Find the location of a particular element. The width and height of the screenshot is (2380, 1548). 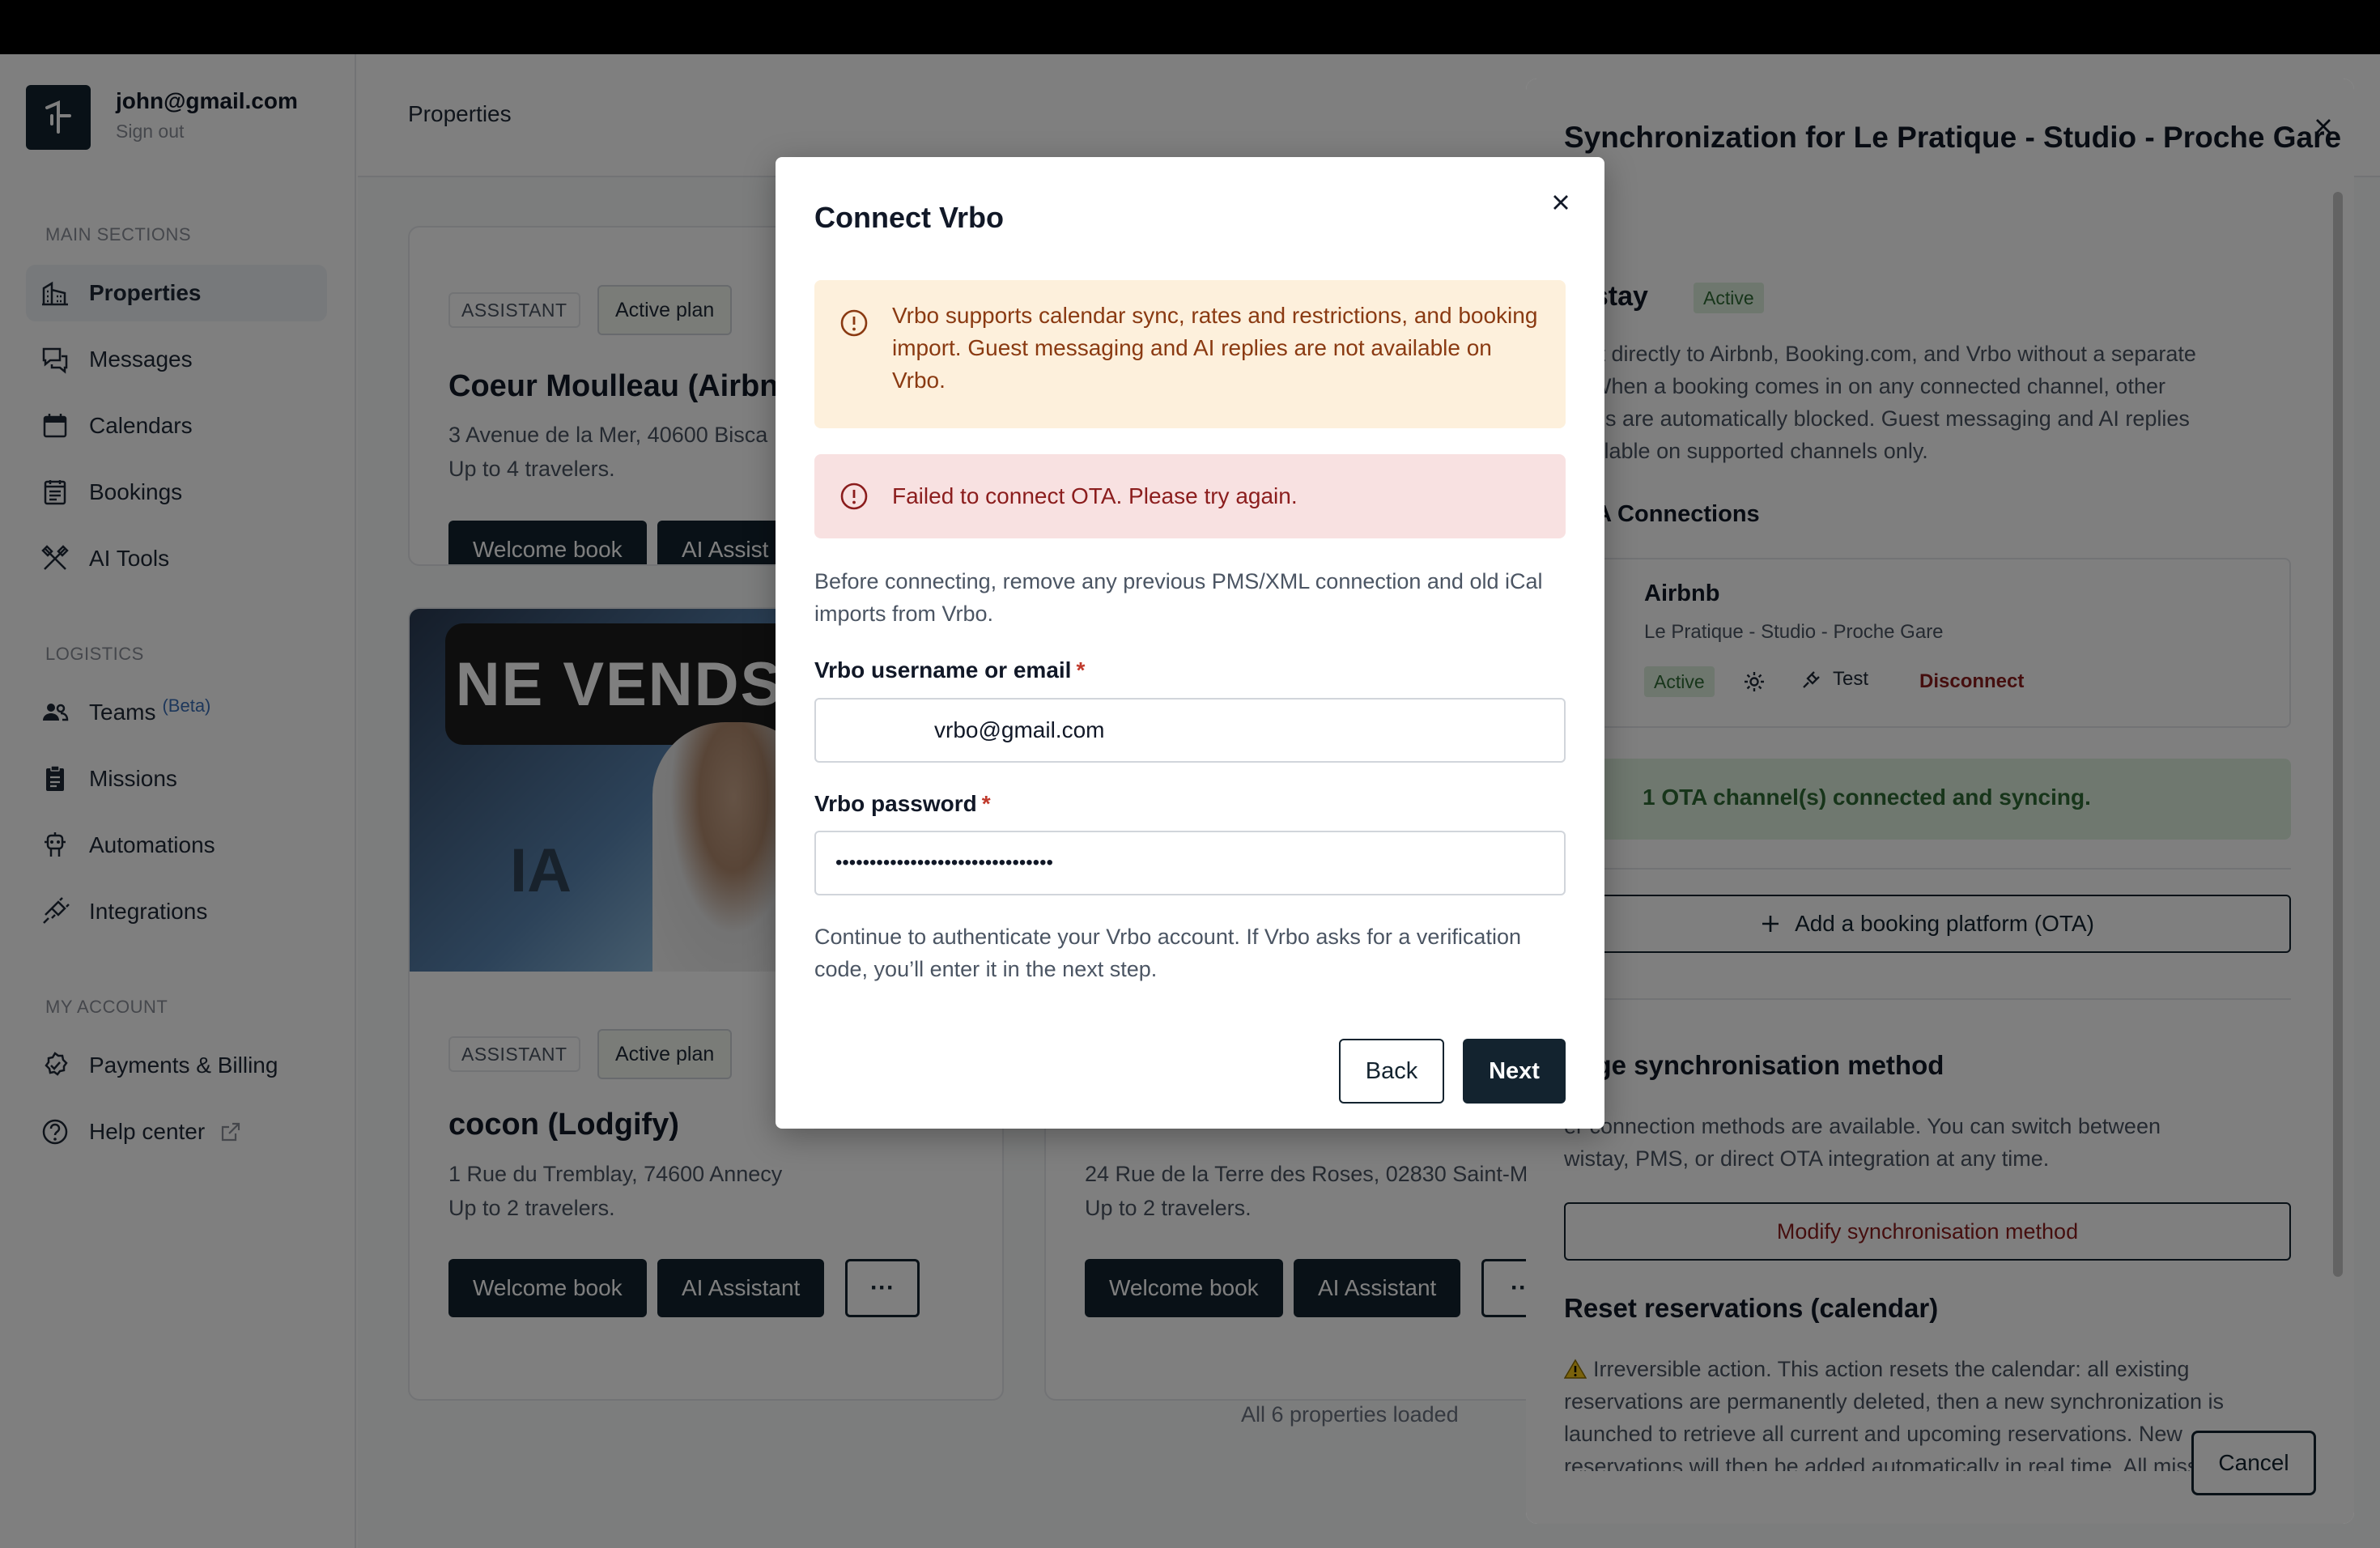

password-label: Vrbo password * is located at coordinates (903, 804).